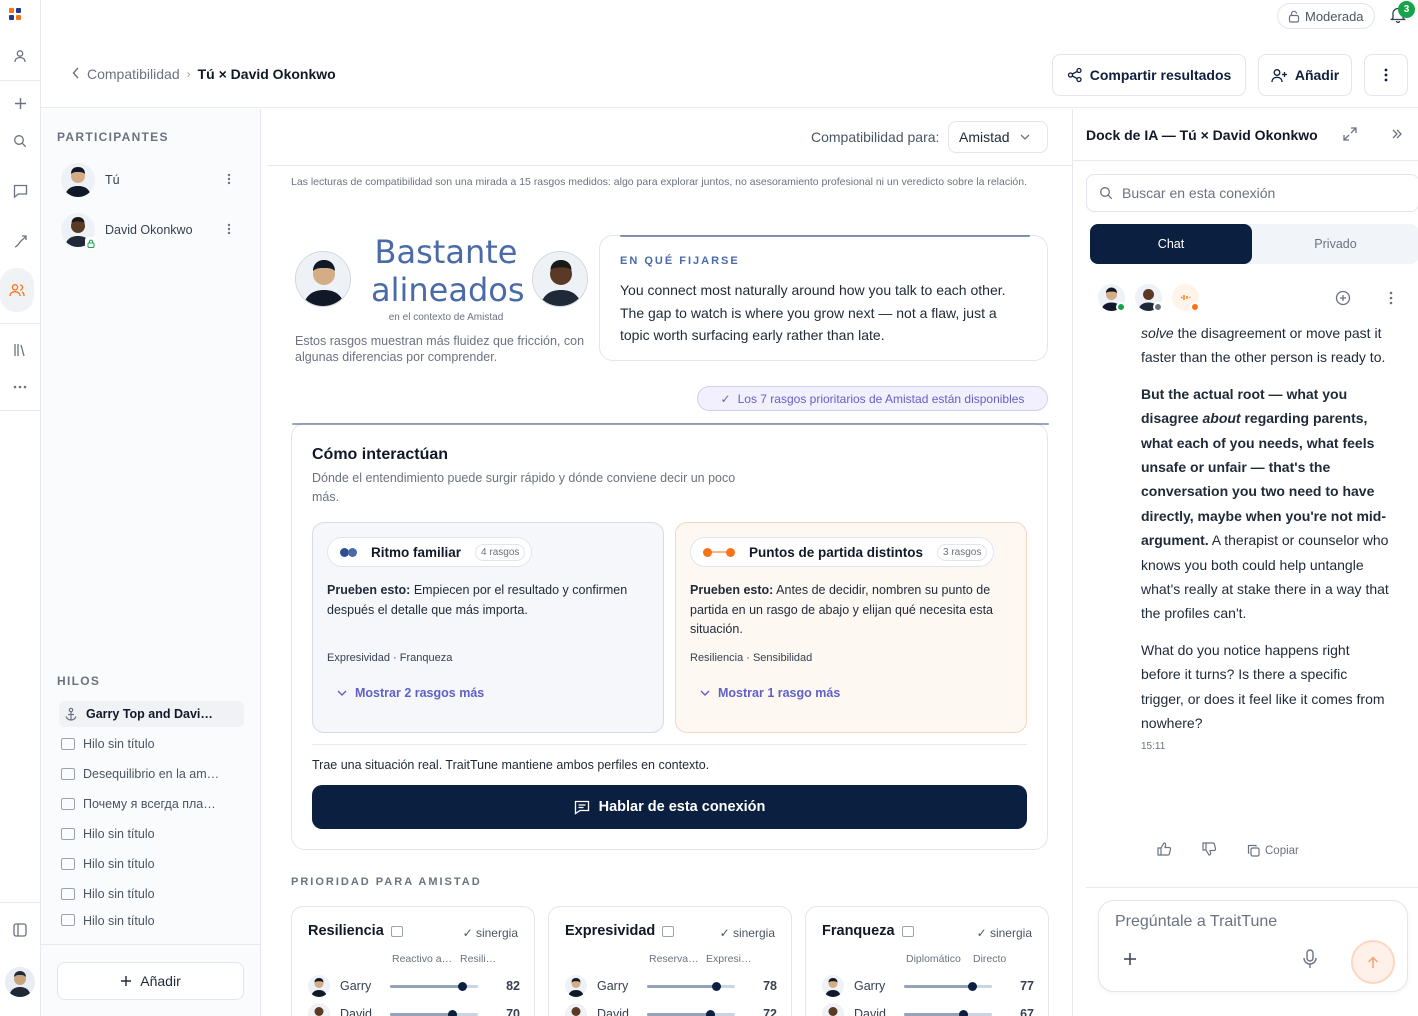  Describe the element at coordinates (17, 16) in the screenshot. I see `logo-icon` at that location.